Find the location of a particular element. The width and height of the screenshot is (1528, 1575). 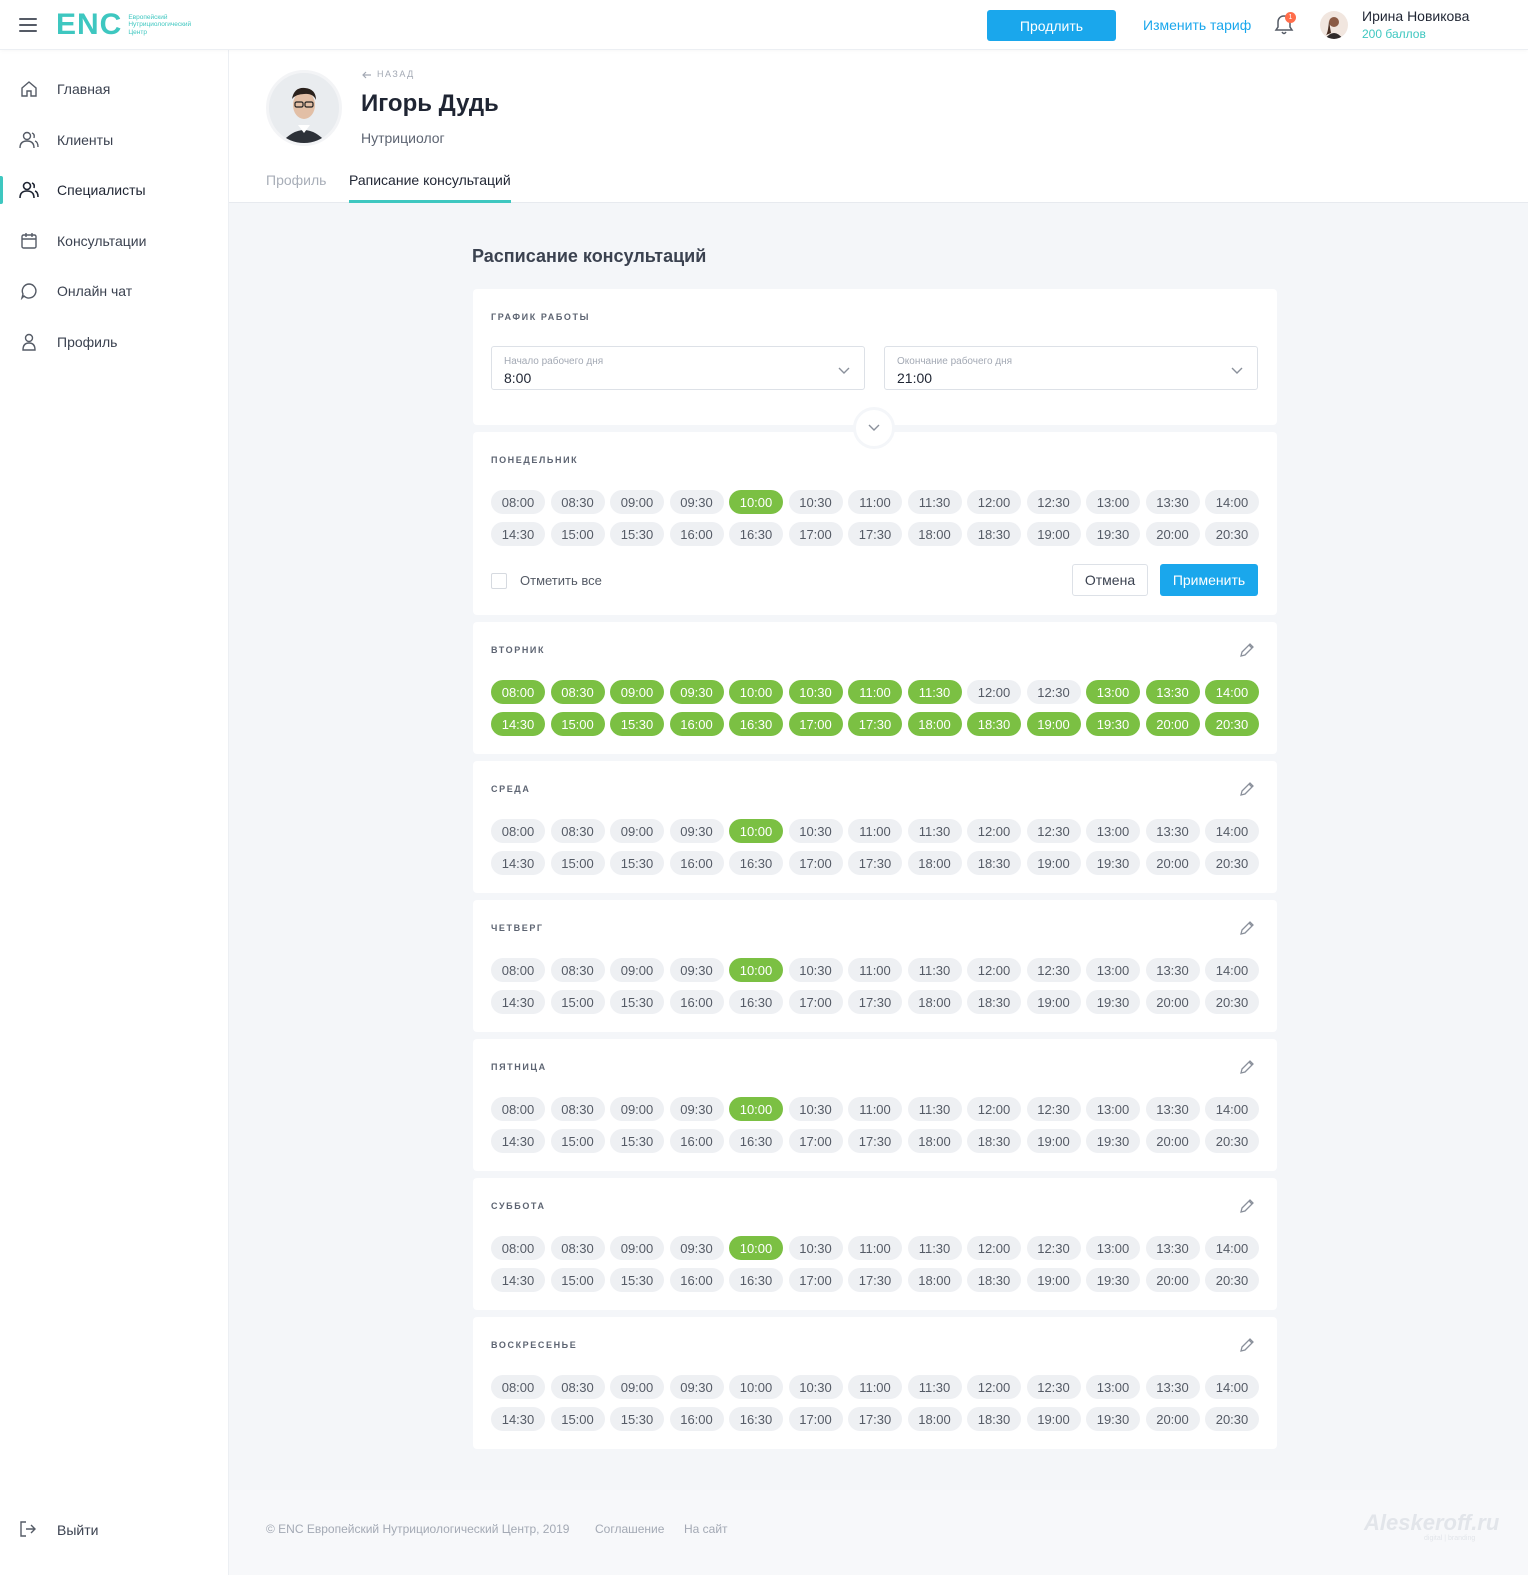

time-slot: 12:30 is located at coordinates (1053, 1387).